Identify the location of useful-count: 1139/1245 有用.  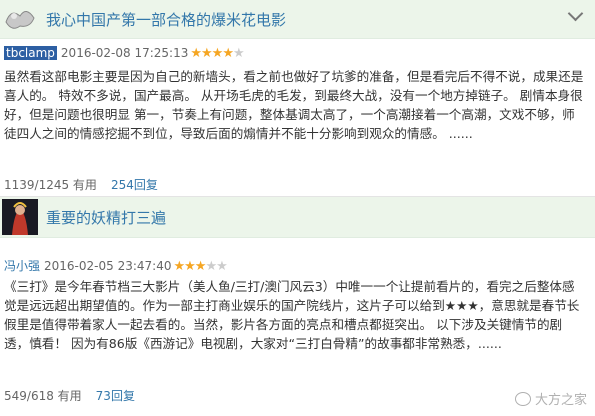
(50, 185).